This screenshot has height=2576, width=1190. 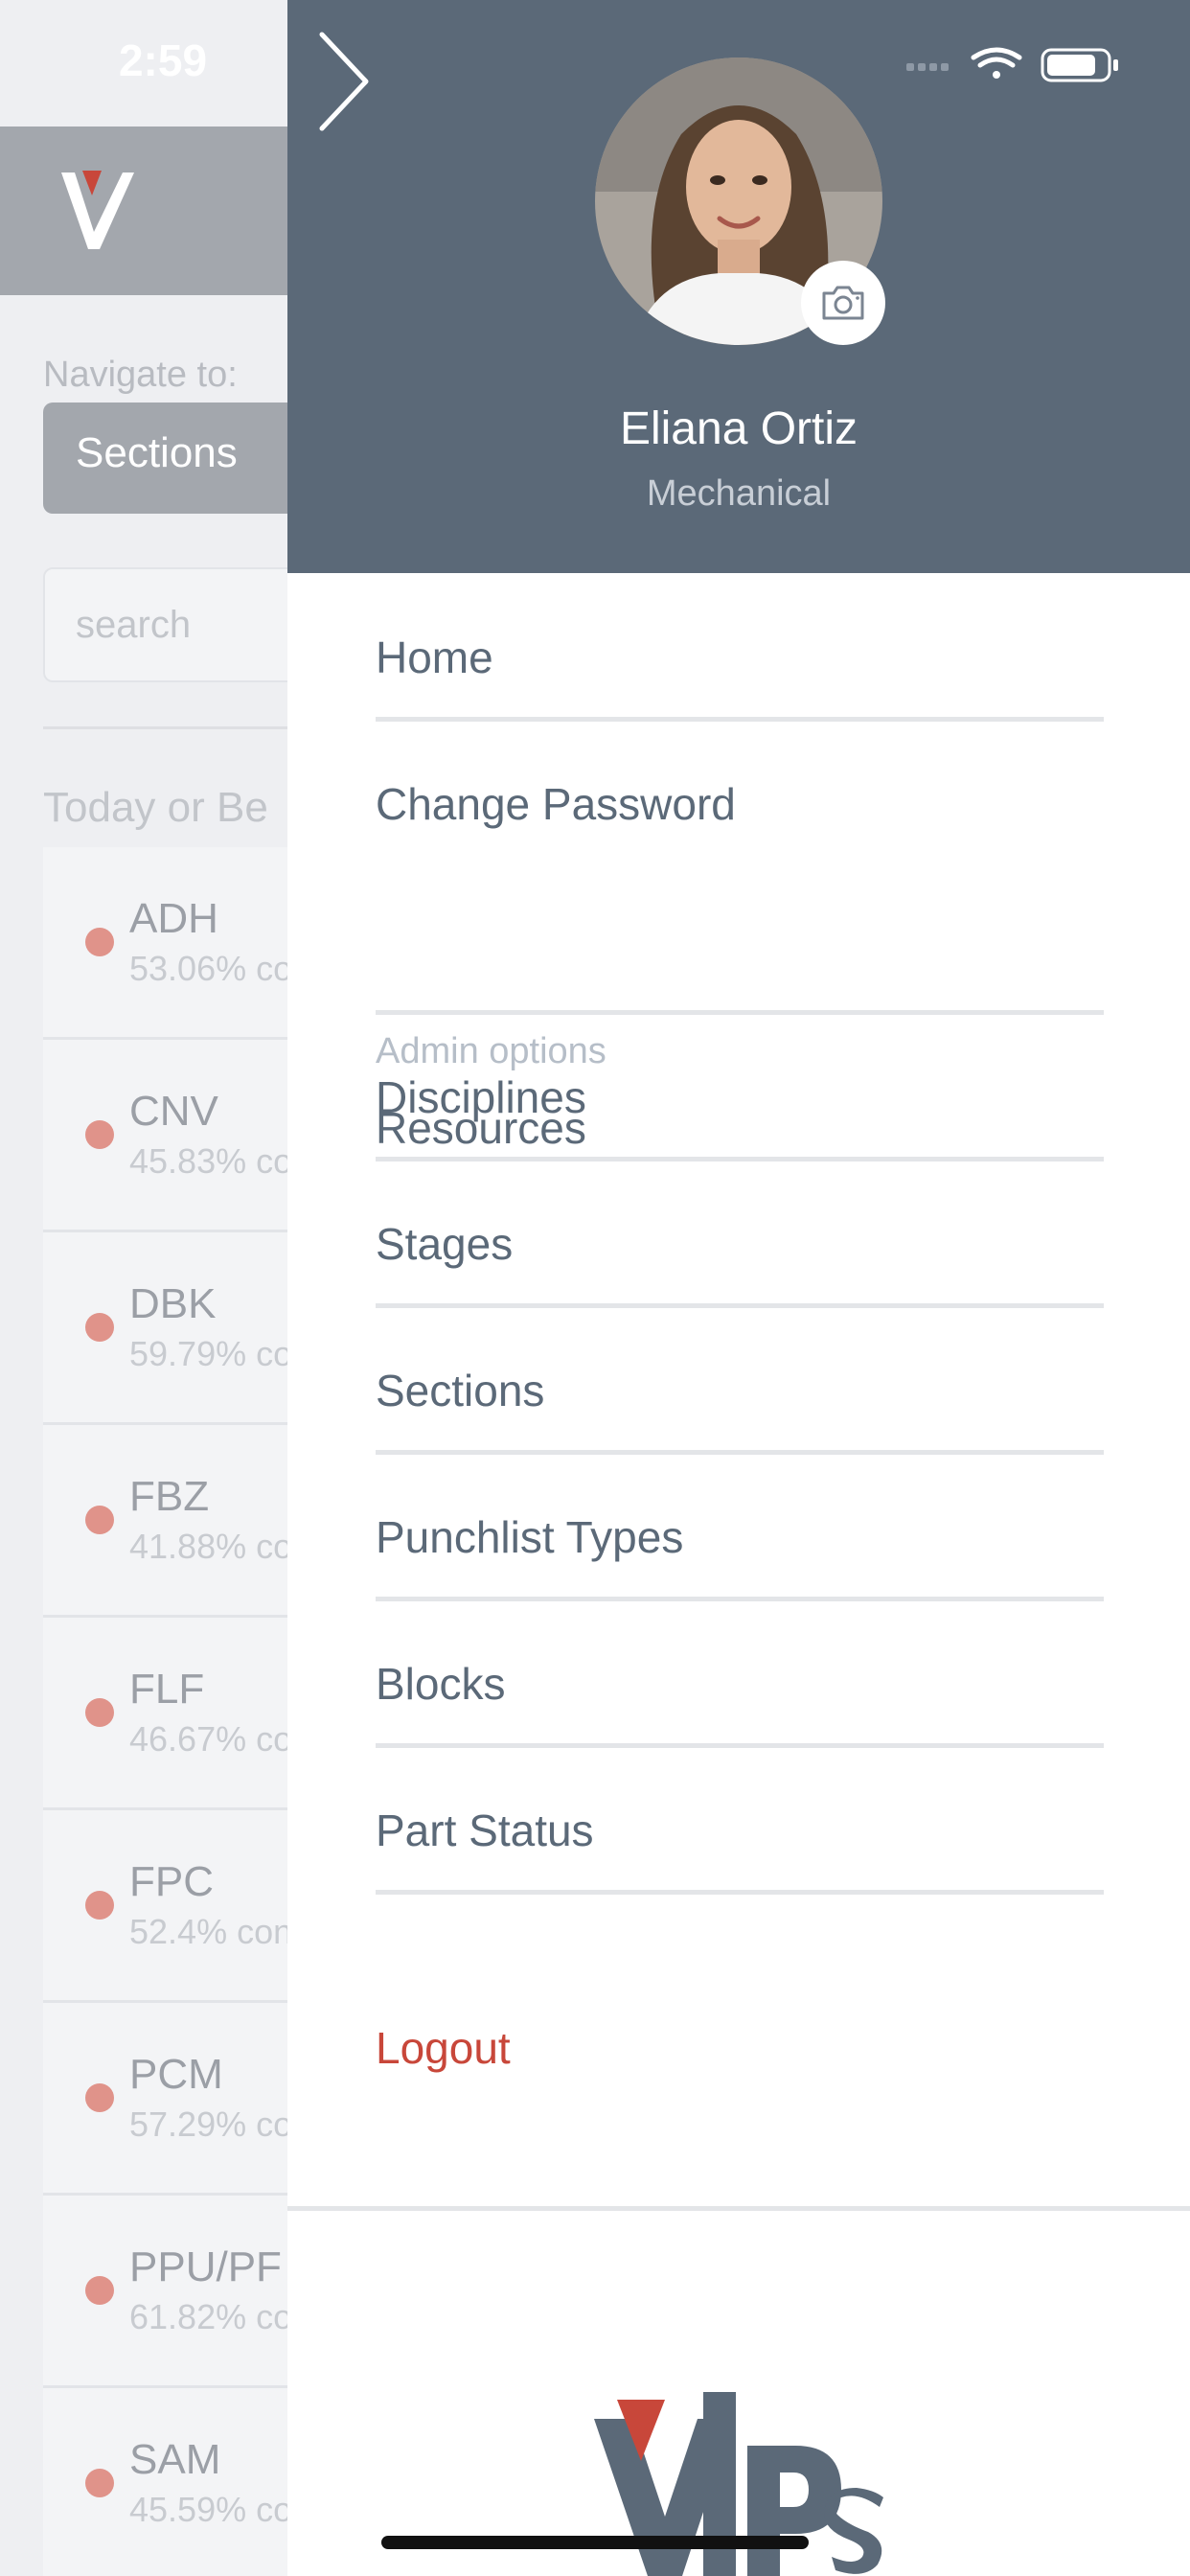 What do you see at coordinates (485, 1830) in the screenshot?
I see `menu-item-label: Part Status` at bounding box center [485, 1830].